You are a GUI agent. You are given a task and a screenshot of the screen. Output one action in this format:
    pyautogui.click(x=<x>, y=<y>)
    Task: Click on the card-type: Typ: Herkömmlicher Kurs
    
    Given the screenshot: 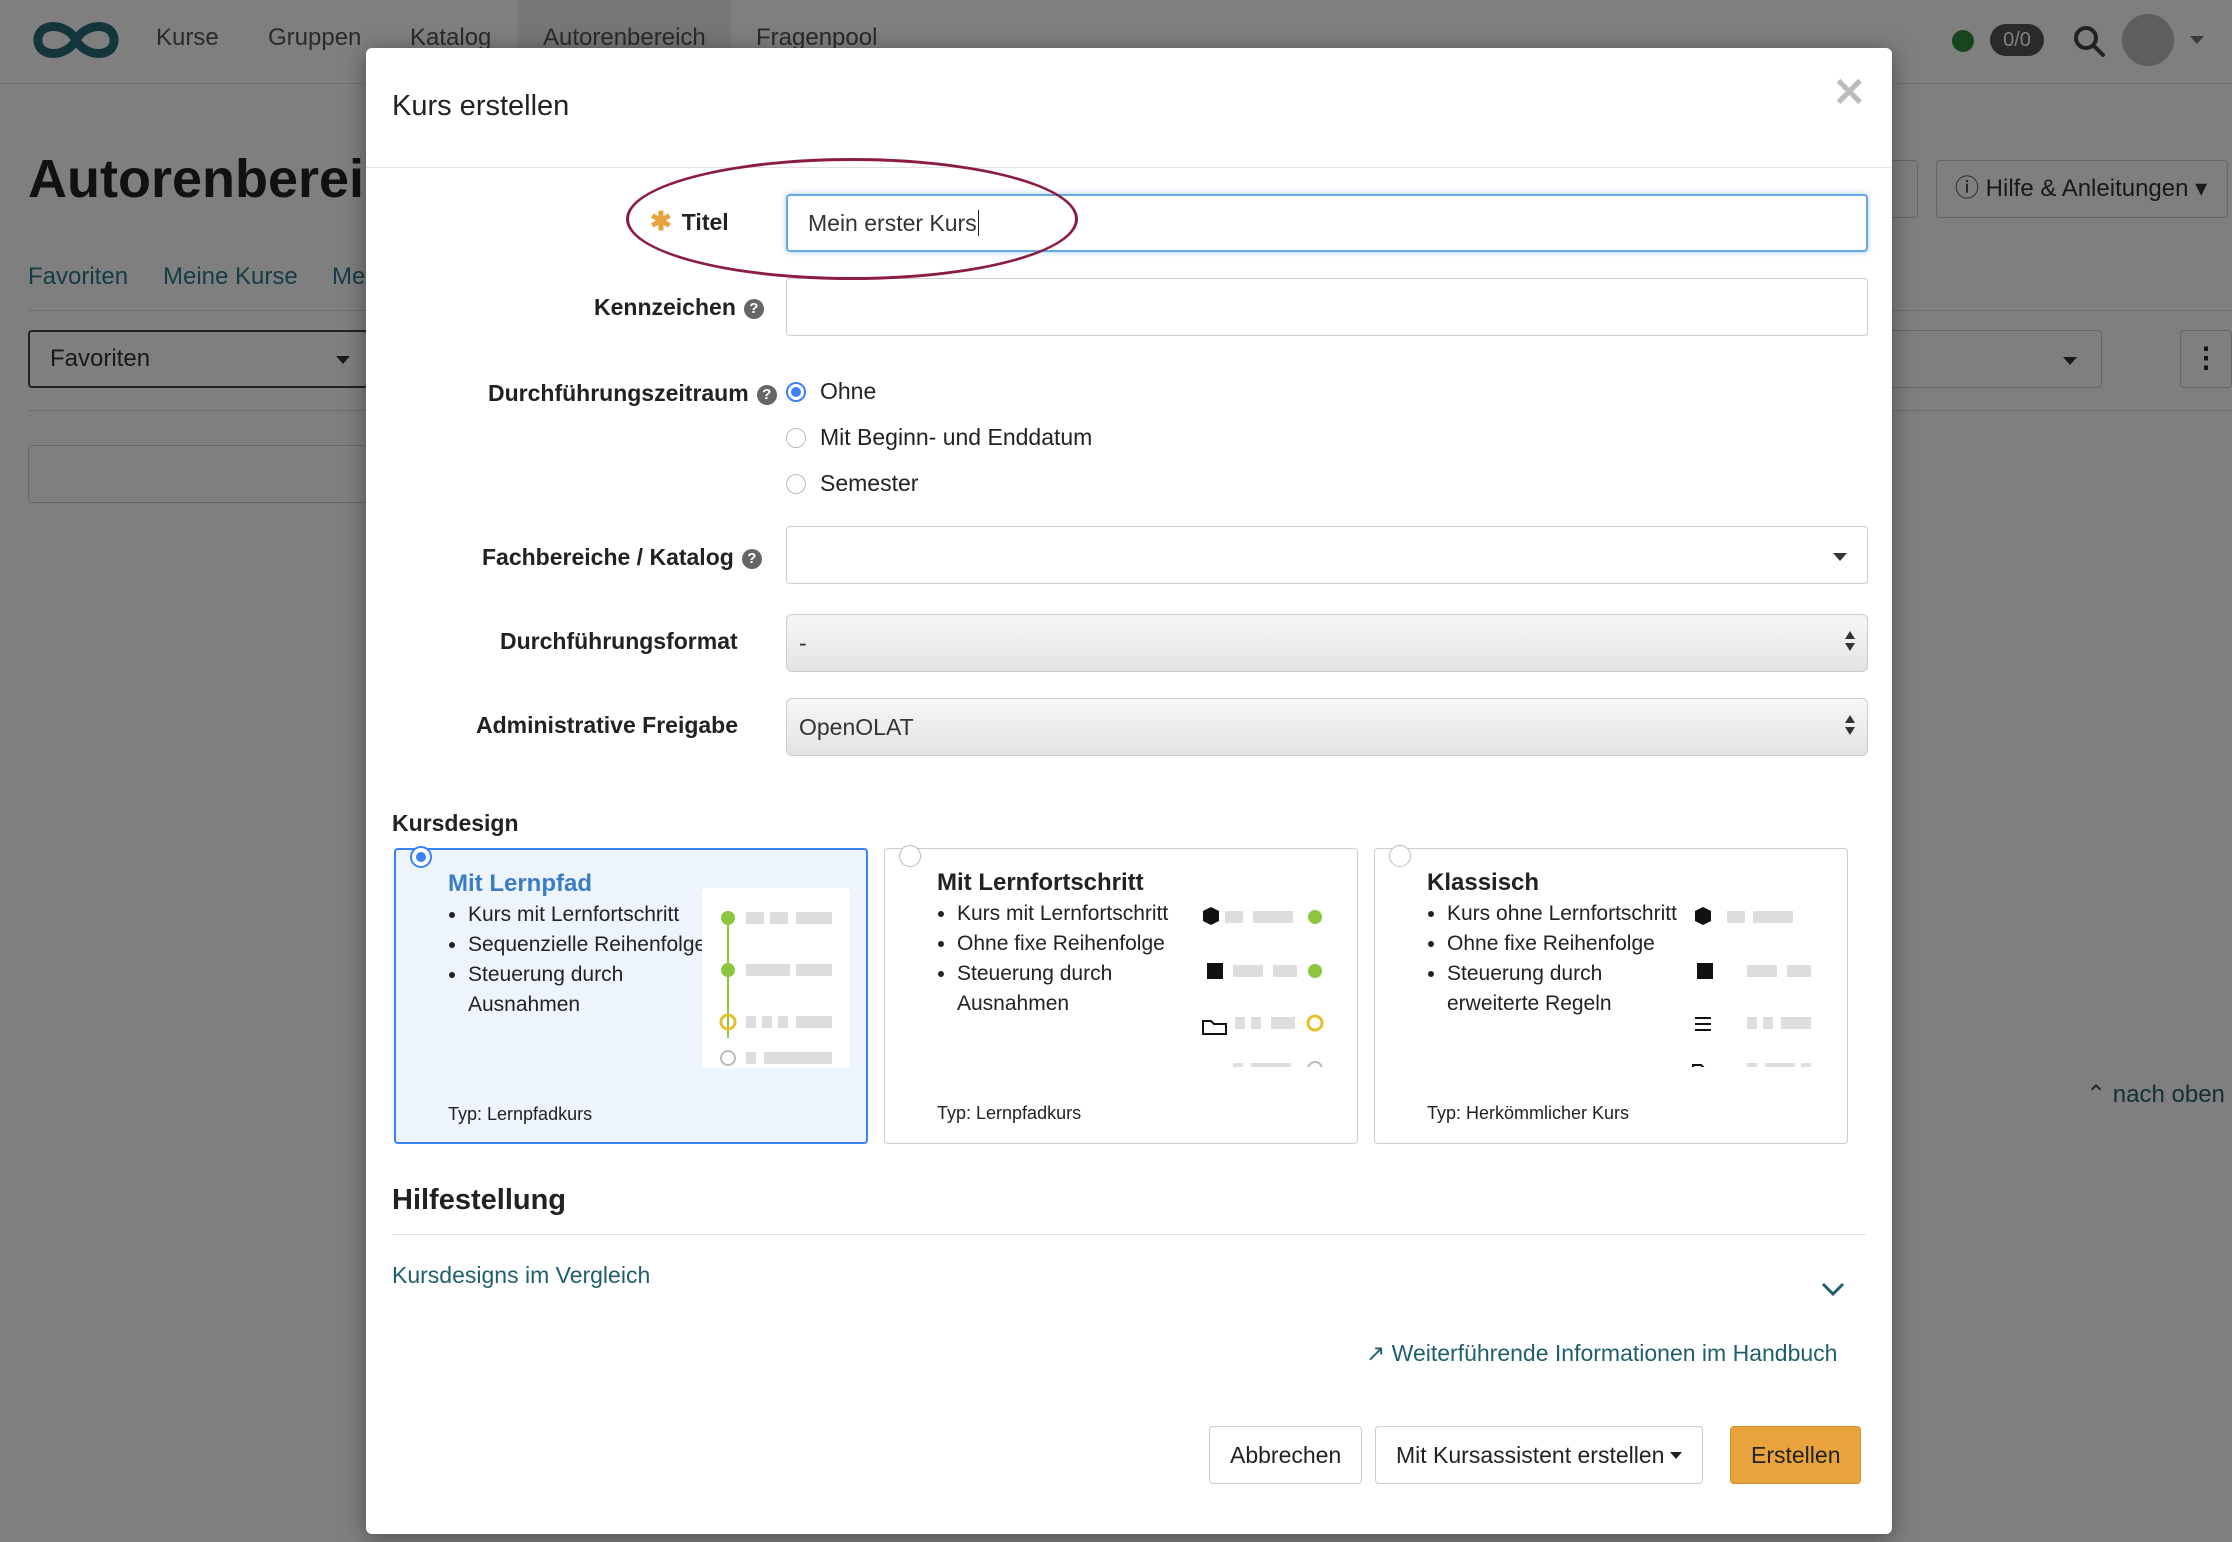 What is the action you would take?
    pyautogui.click(x=1528, y=1113)
    